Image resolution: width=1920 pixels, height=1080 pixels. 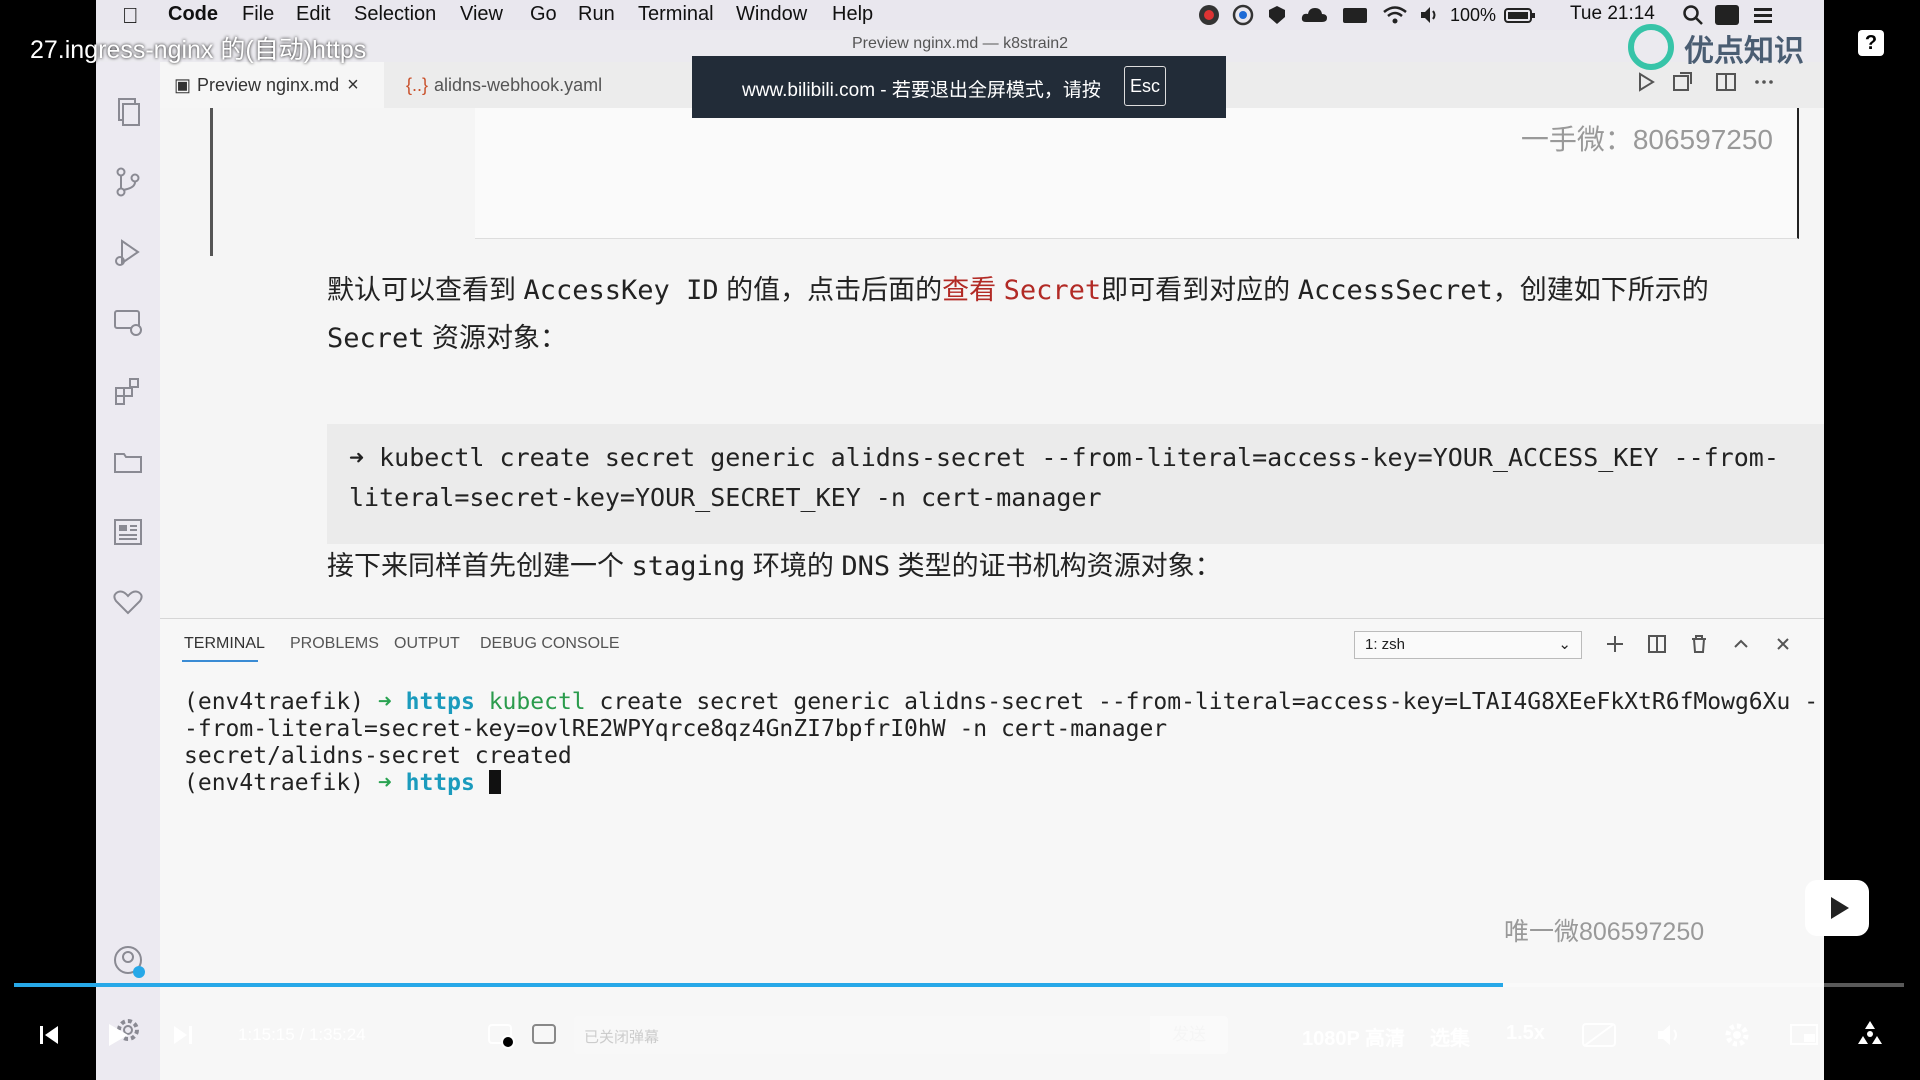 I want to click on open-source-icon, so click(x=1682, y=82).